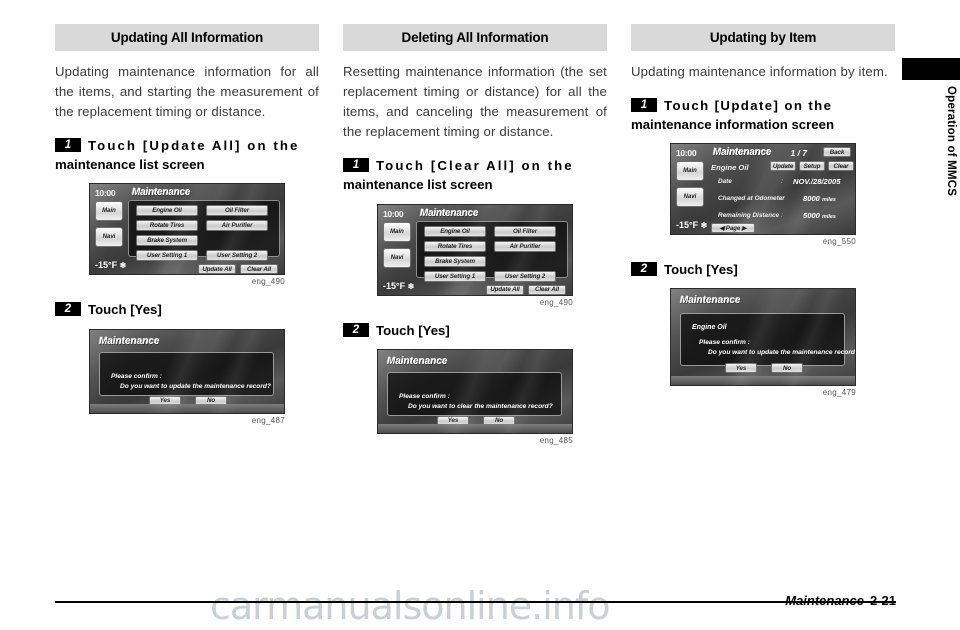  I want to click on step-title-line1: Touch [Update All] on the, so click(194, 146).